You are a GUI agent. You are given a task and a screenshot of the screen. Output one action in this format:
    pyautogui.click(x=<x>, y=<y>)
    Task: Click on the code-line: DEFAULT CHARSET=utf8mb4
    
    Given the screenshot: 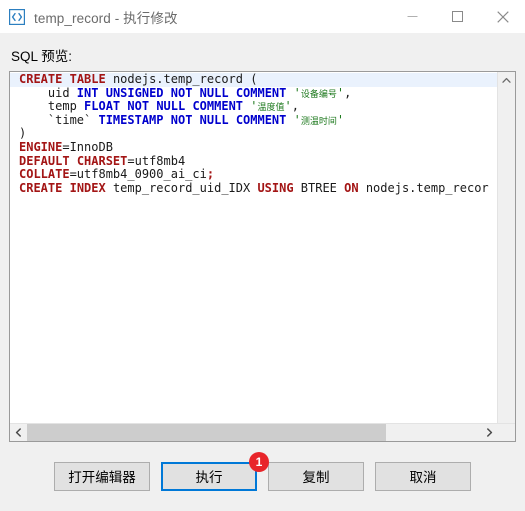 What is the action you would take?
    pyautogui.click(x=102, y=160)
    